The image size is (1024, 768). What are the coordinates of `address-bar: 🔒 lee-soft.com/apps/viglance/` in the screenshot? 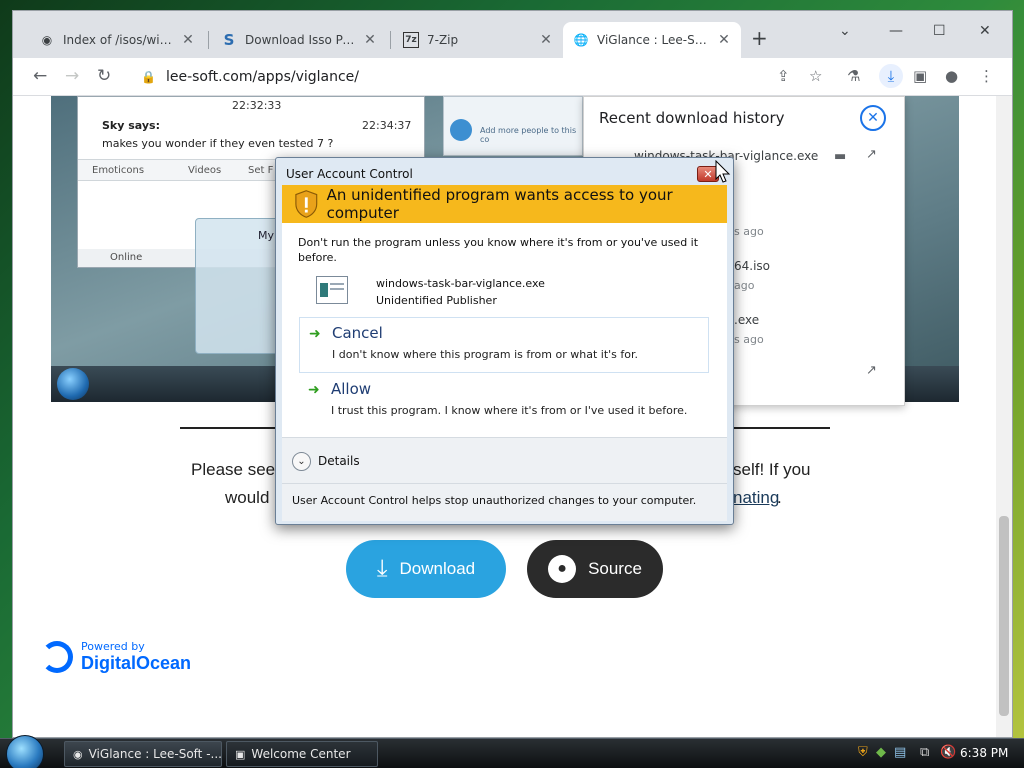 It's located at (503, 77).